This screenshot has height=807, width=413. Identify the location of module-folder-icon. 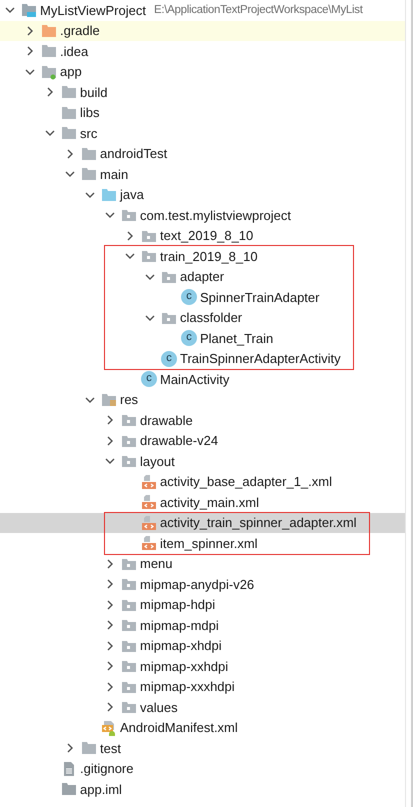
(49, 72).